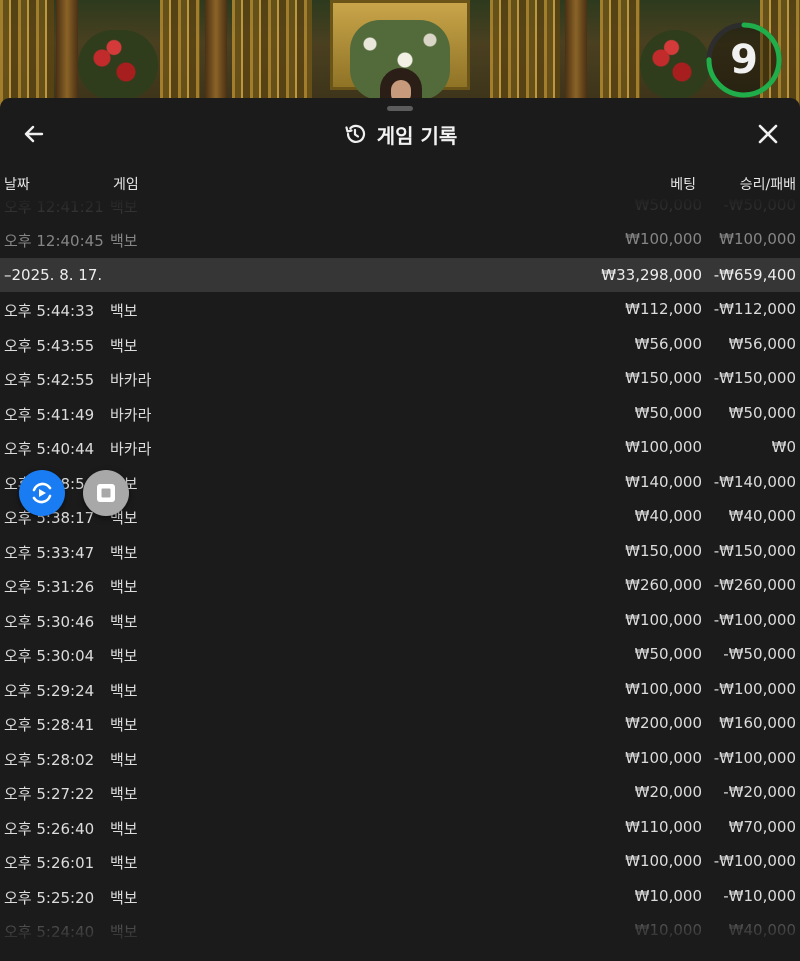 The width and height of the screenshot is (800, 961). Describe the element at coordinates (49, 414) in the screenshot. I see `row-time: 오후 5:41:49` at that location.